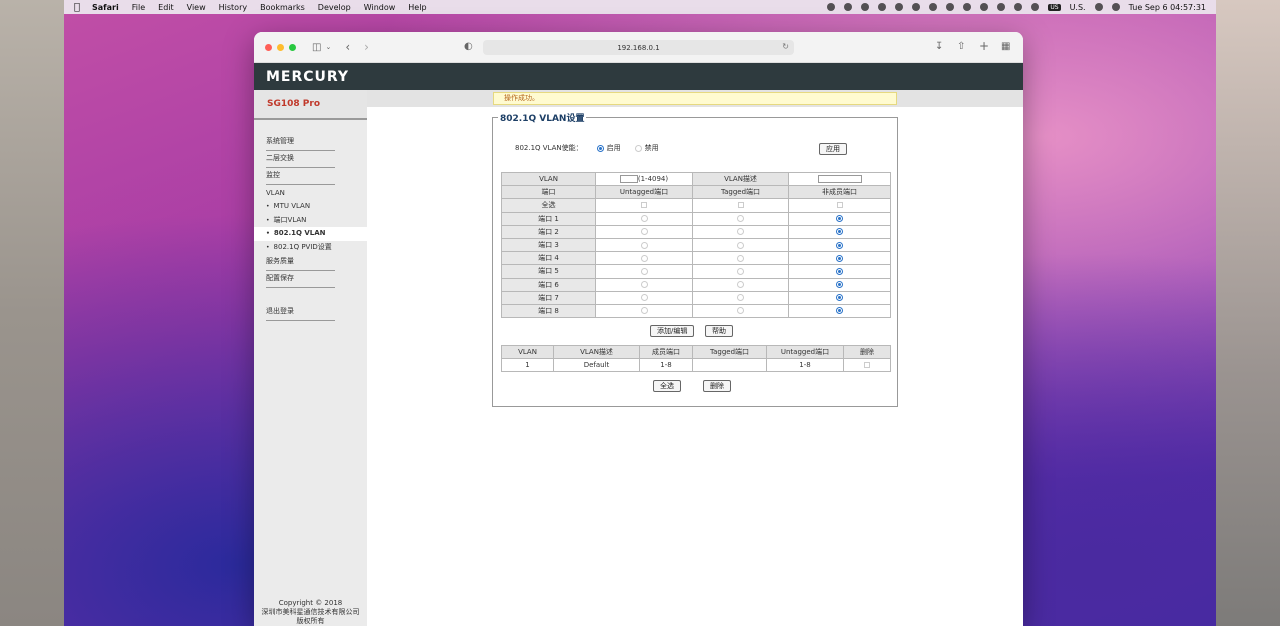 The image size is (1280, 626). Describe the element at coordinates (839, 179) in the screenshot. I see `vlan-desc-input` at that location.